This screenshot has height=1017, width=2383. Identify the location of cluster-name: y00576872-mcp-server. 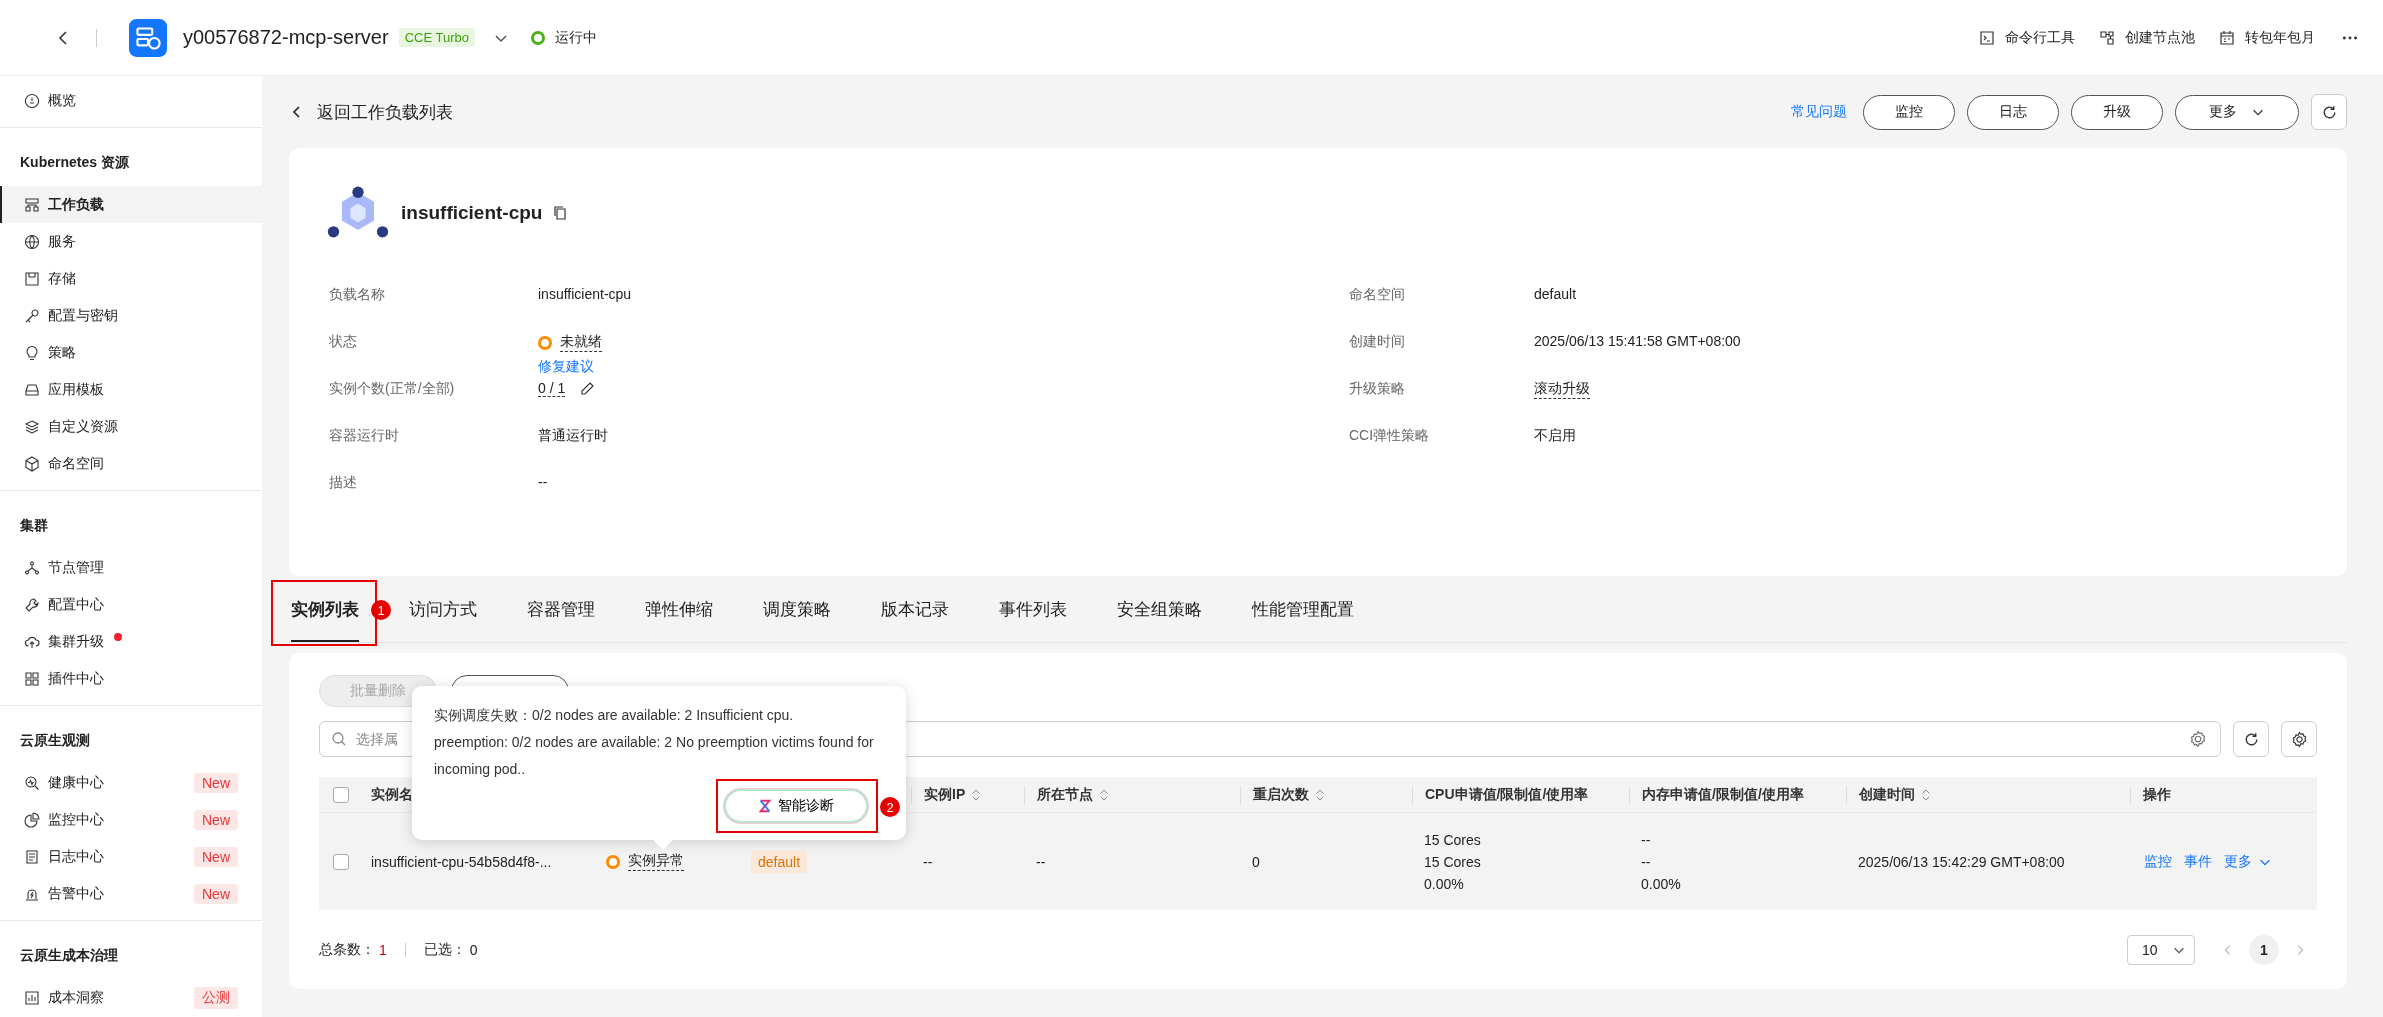
(286, 37).